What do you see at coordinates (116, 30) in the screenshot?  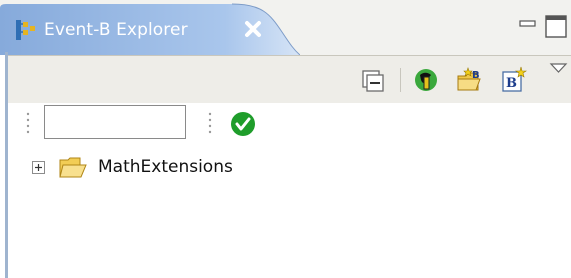 I see `view-title: Event-B Explorer` at bounding box center [116, 30].